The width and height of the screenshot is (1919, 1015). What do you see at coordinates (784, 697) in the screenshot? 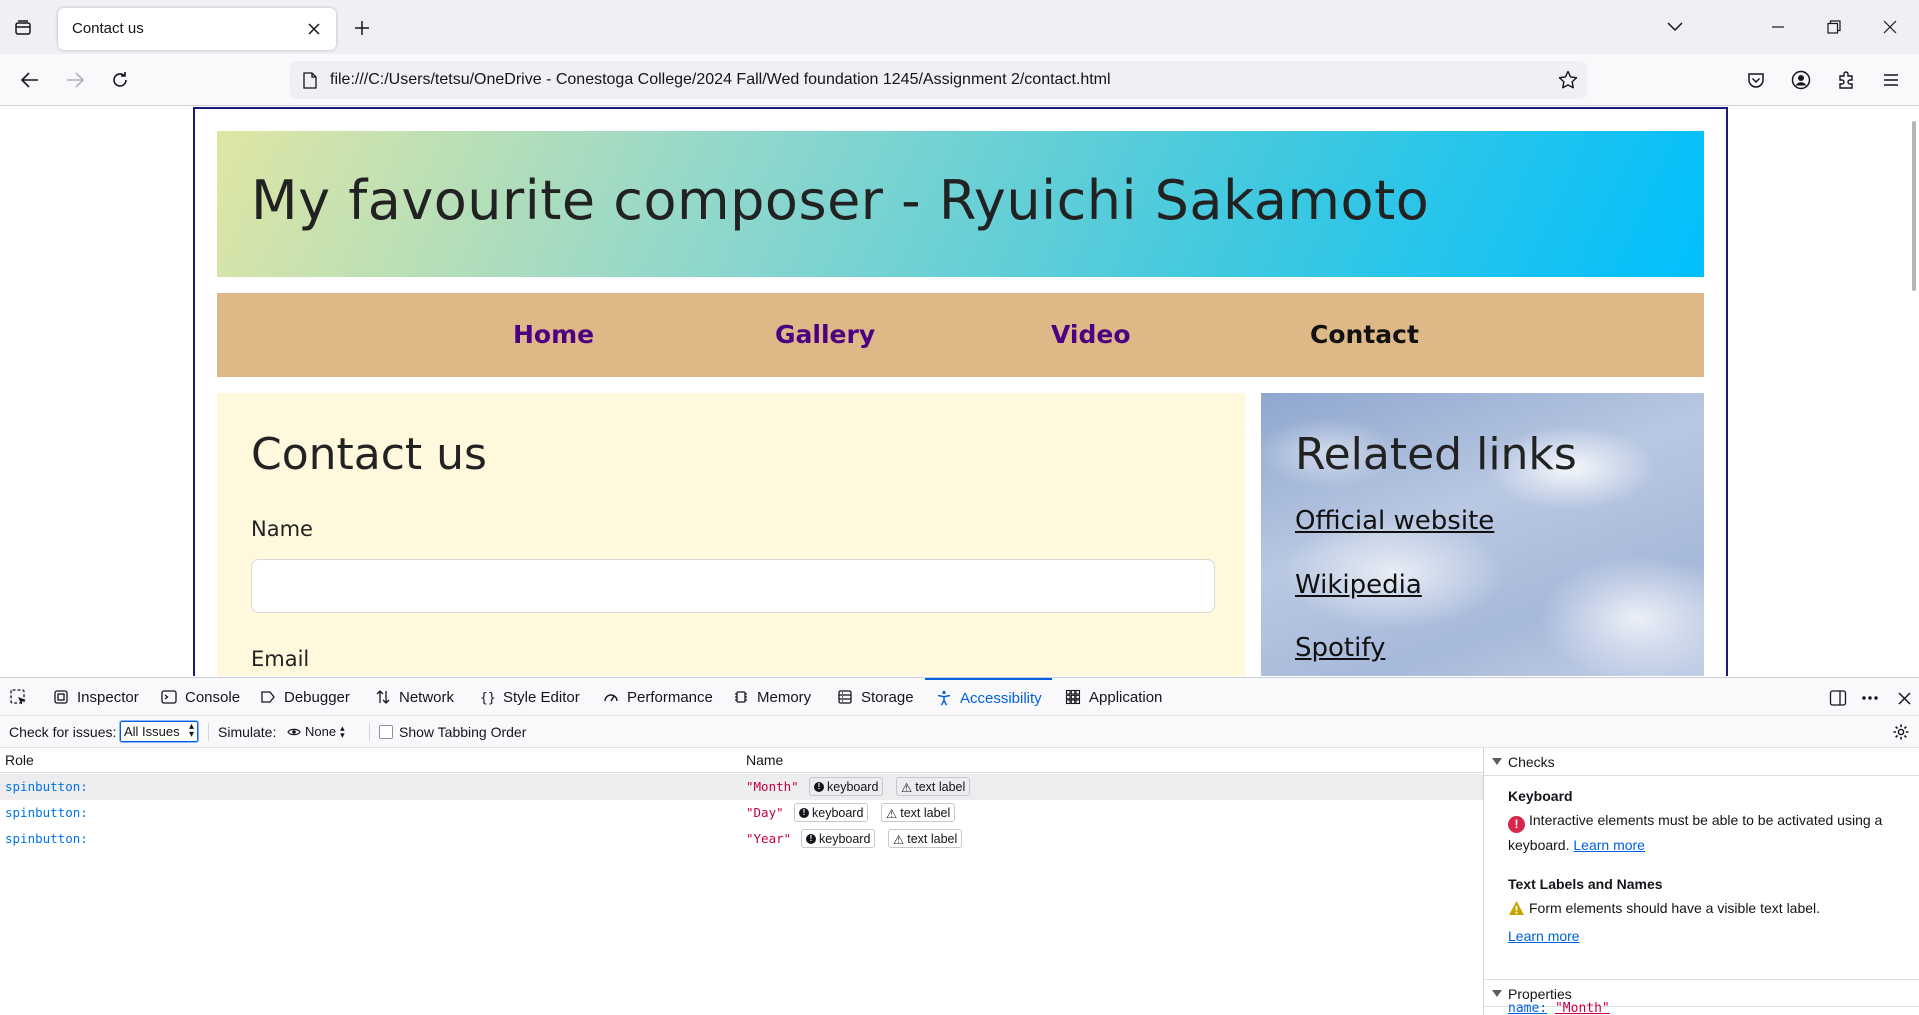
I see `tab-memory-label: Memory` at bounding box center [784, 697].